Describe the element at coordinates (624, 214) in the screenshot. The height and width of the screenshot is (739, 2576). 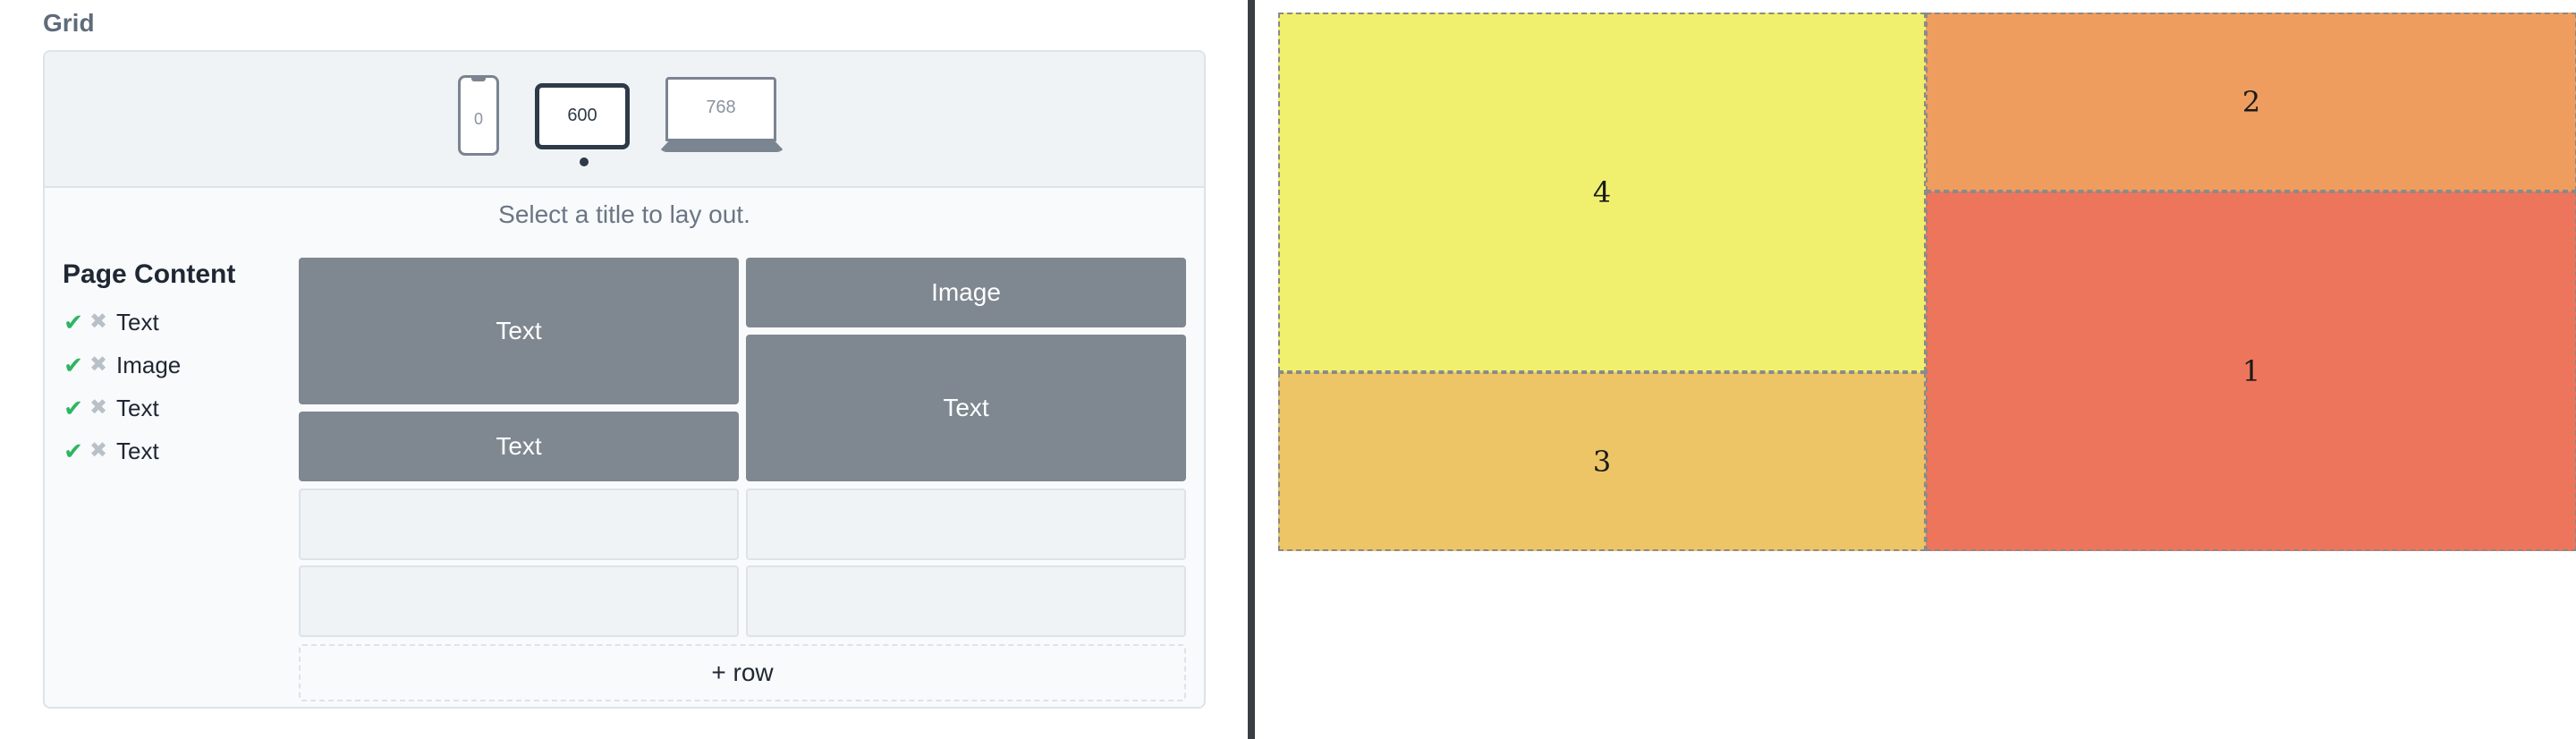
I see `layout-instruction: Select a title to lay out.` at that location.